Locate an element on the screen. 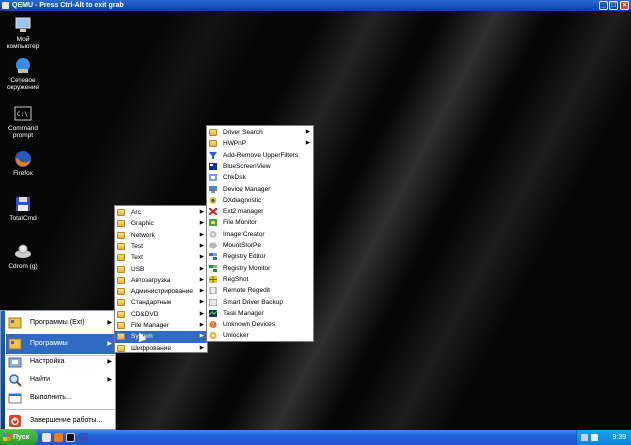  quicklaunch-cmd-icon is located at coordinates (70, 437).